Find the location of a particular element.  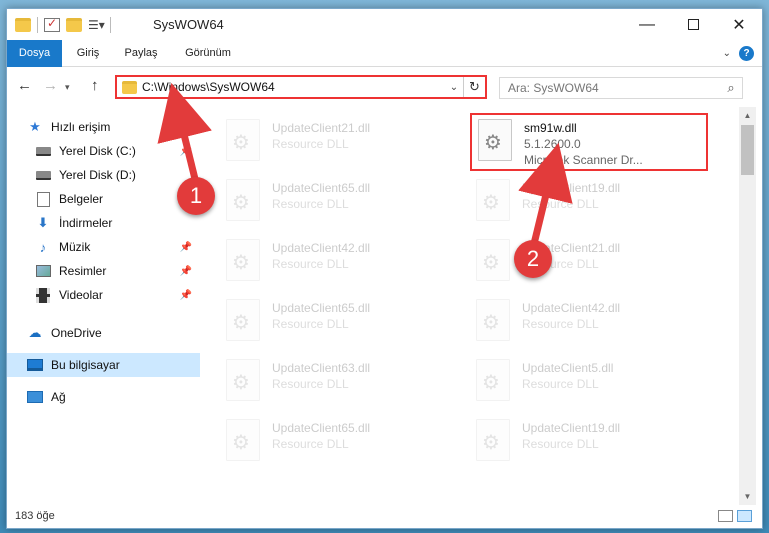

file-name: UpdateClient19.dll is located at coordinates (571, 428).